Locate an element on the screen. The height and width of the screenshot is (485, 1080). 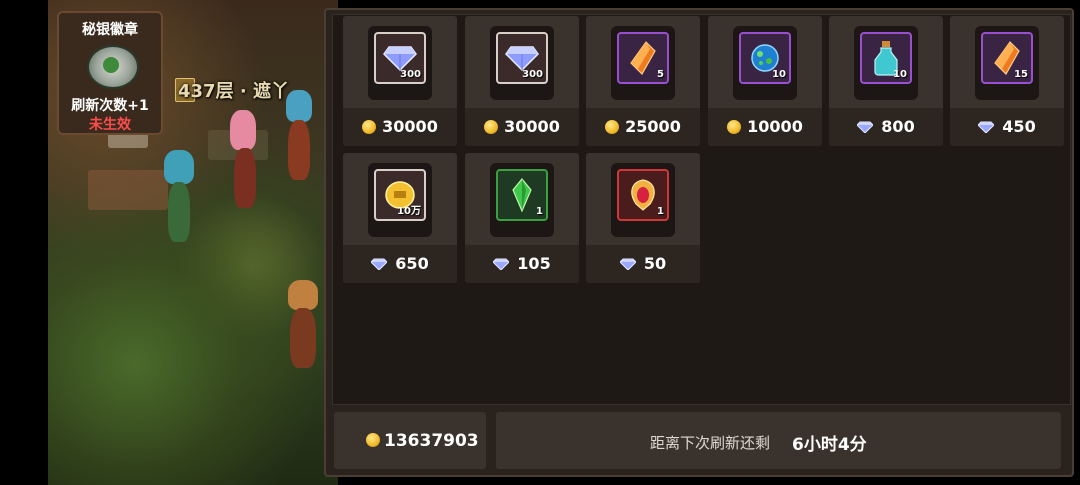
item-price: 50 is located at coordinates (655, 263).